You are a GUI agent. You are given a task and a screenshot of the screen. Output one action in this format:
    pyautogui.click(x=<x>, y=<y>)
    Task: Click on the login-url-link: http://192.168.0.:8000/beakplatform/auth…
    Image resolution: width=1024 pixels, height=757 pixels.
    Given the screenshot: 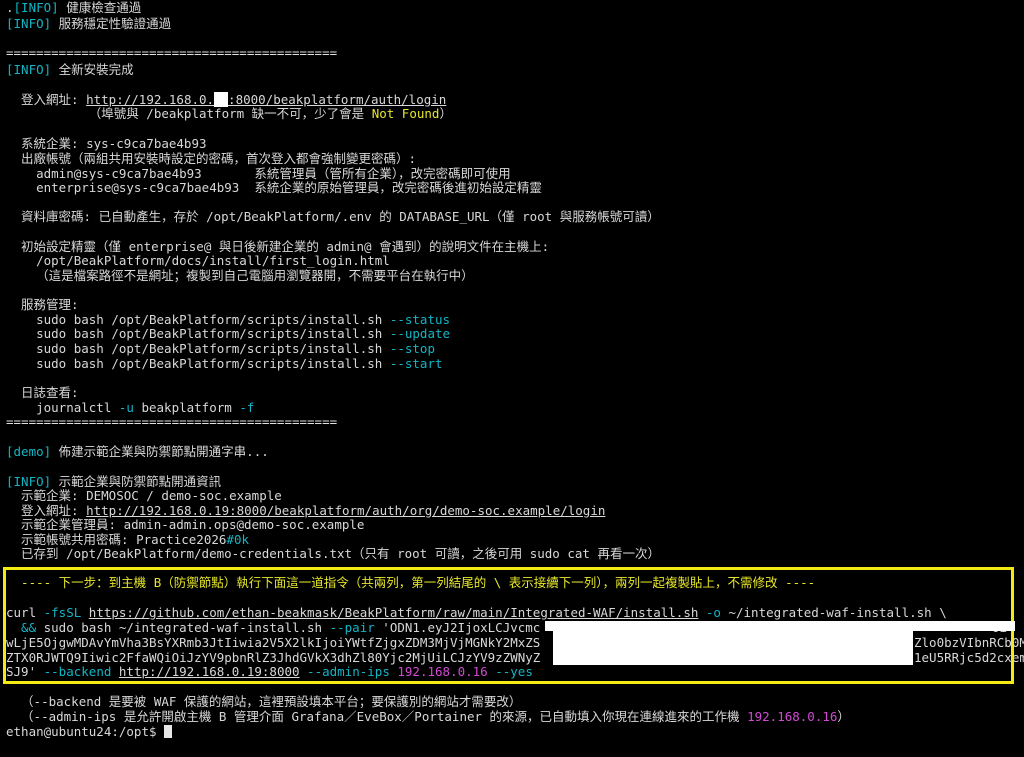 What is the action you would take?
    pyautogui.click(x=266, y=99)
    